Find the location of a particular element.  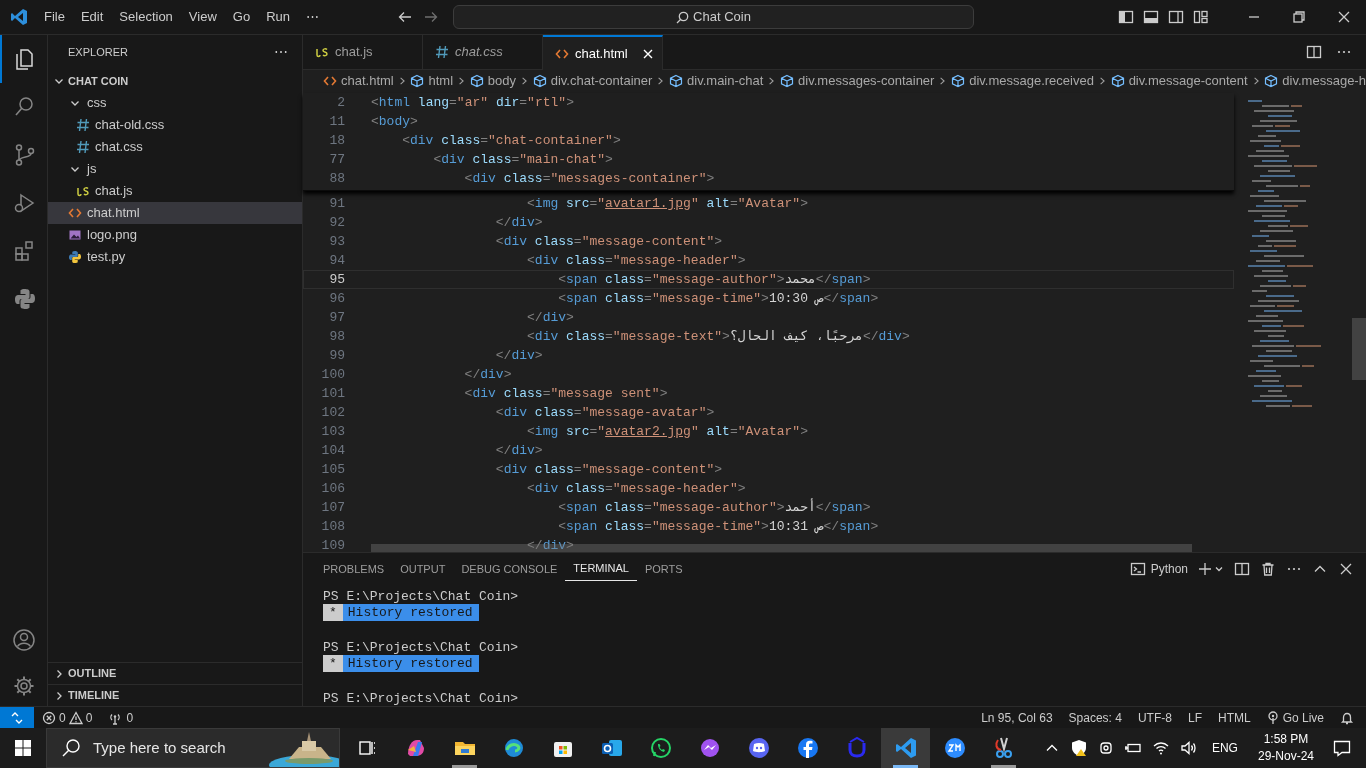

language-indicator: ENG is located at coordinates (1224, 748).